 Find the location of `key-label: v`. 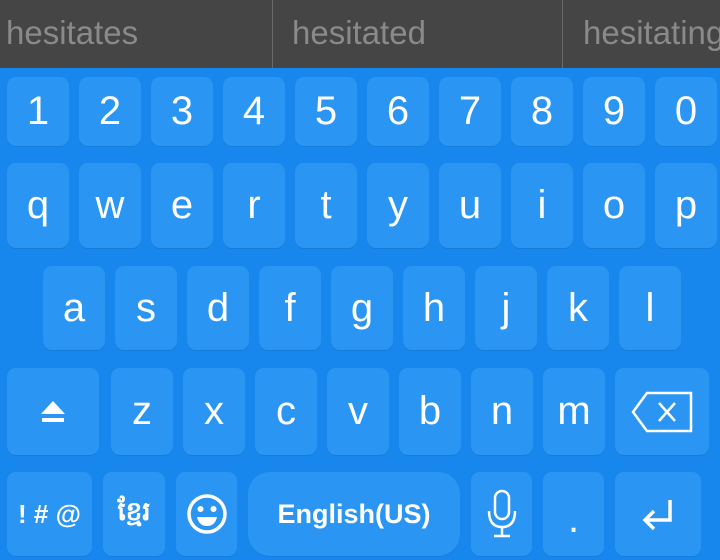

key-label: v is located at coordinates (358, 411).